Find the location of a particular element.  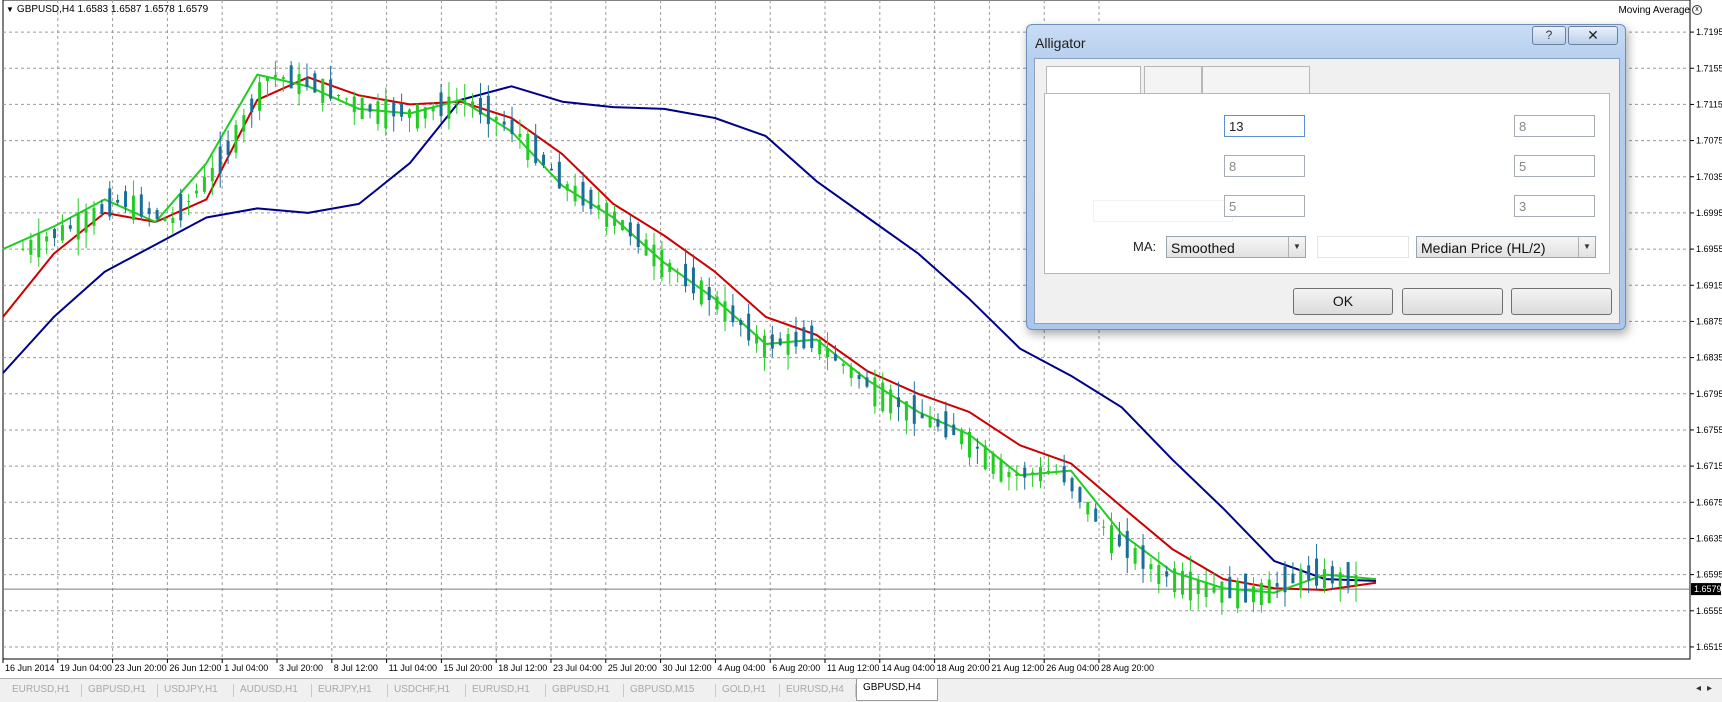

time-axis-label: 19 Jun 04:00 is located at coordinates (86, 668).